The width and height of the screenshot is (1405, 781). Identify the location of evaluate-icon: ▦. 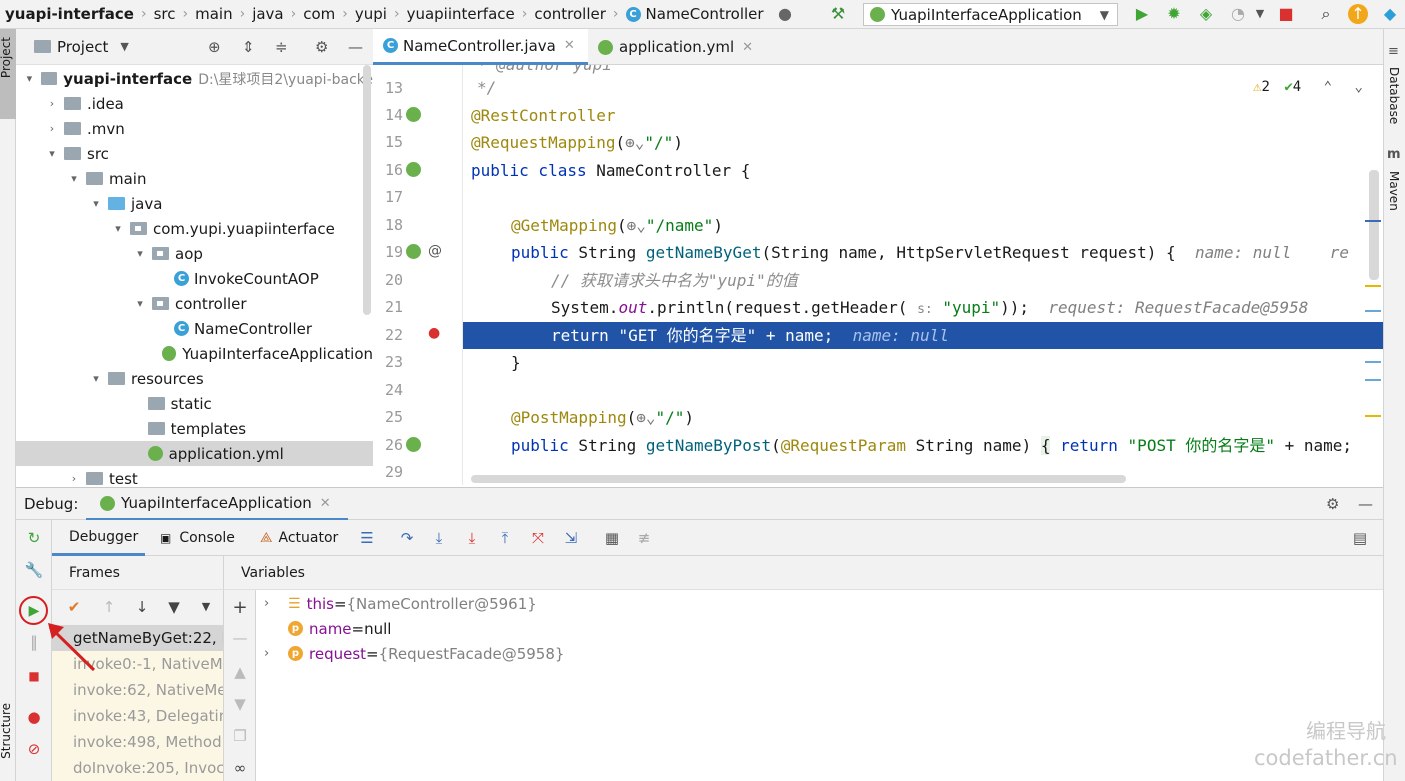
(612, 538).